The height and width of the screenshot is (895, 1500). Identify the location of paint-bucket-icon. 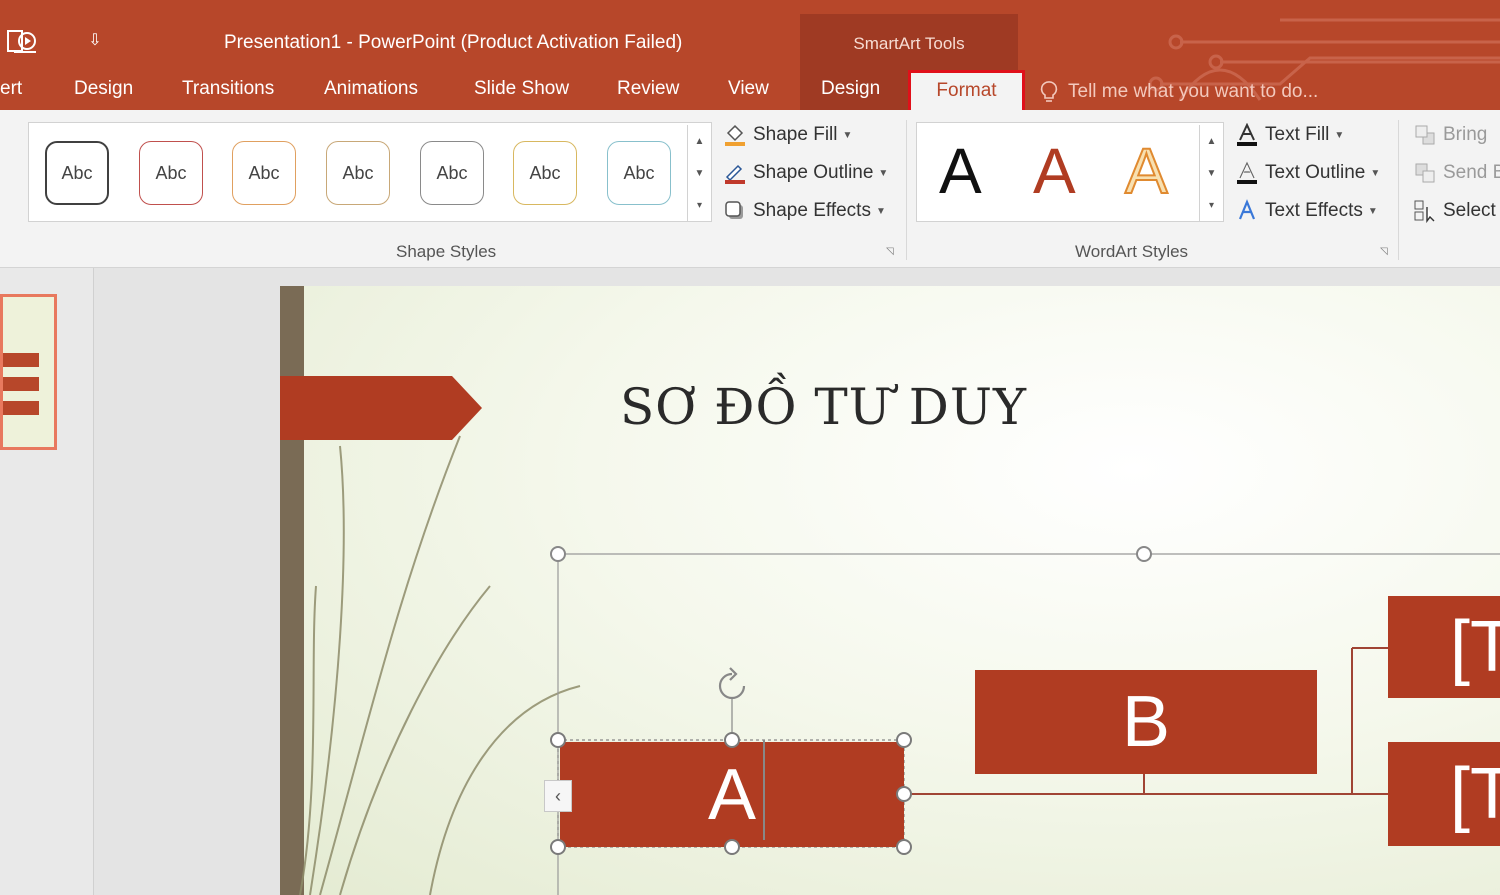
(735, 135).